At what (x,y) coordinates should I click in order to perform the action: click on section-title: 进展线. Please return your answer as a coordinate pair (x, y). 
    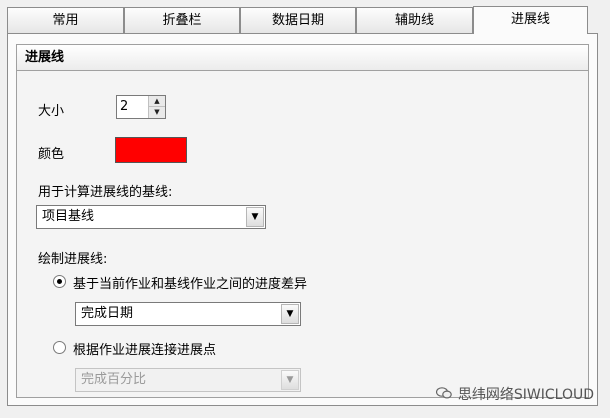
    Looking at the image, I should click on (302, 58).